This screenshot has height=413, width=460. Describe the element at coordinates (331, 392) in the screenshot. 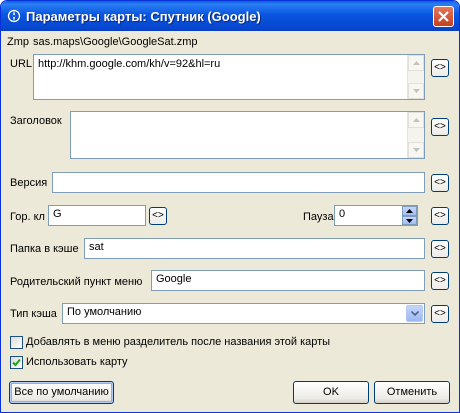

I see `ok-button: OK` at that location.